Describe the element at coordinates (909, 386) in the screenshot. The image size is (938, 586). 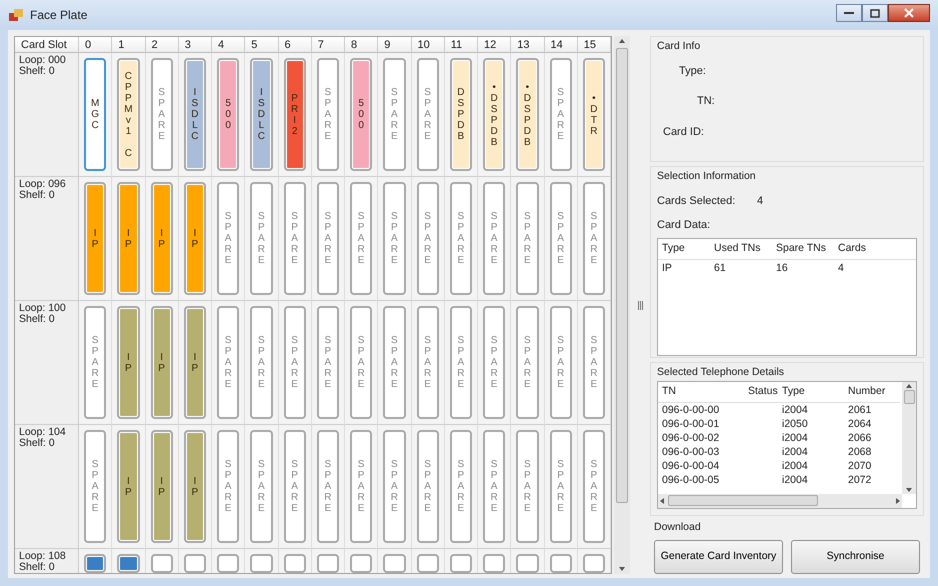
I see `scroll-up-icon` at that location.